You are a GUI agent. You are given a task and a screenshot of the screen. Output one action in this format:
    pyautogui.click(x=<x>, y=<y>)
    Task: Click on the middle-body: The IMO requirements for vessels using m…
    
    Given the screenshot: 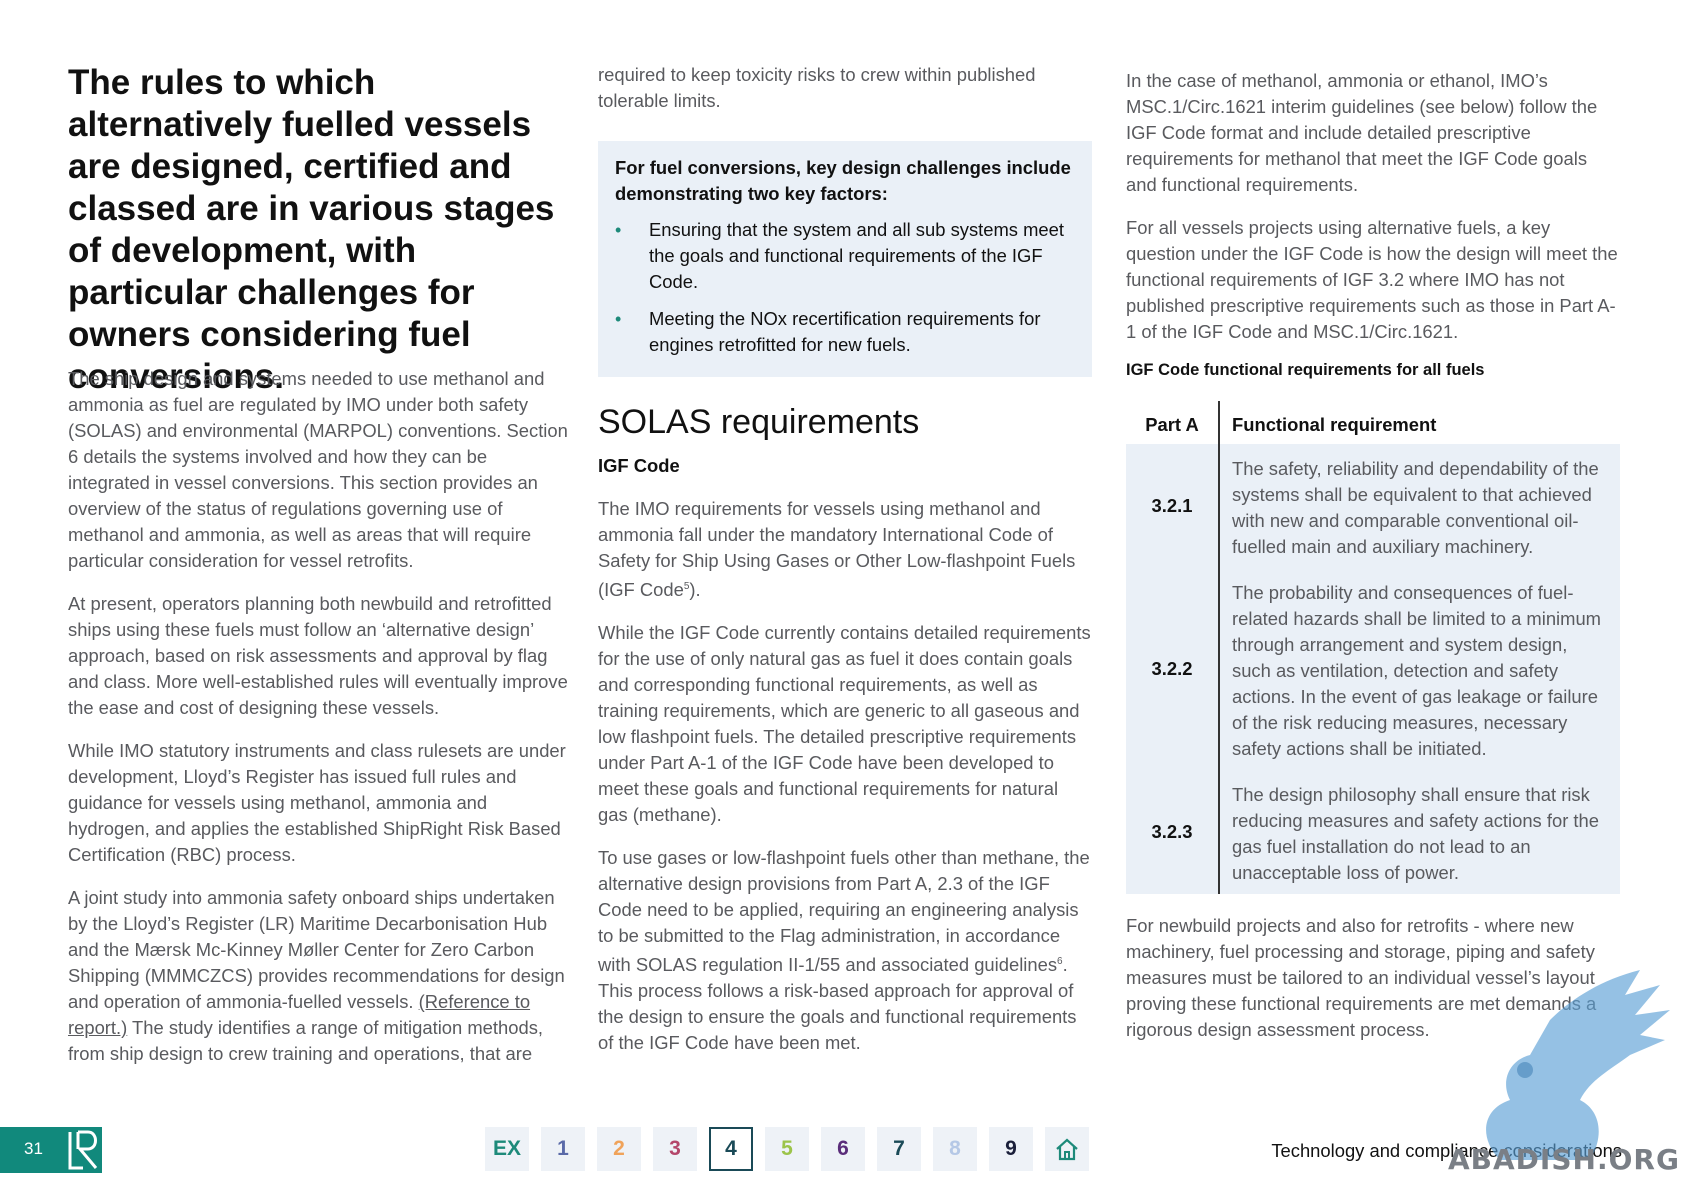 What is the action you would take?
    pyautogui.click(x=845, y=784)
    